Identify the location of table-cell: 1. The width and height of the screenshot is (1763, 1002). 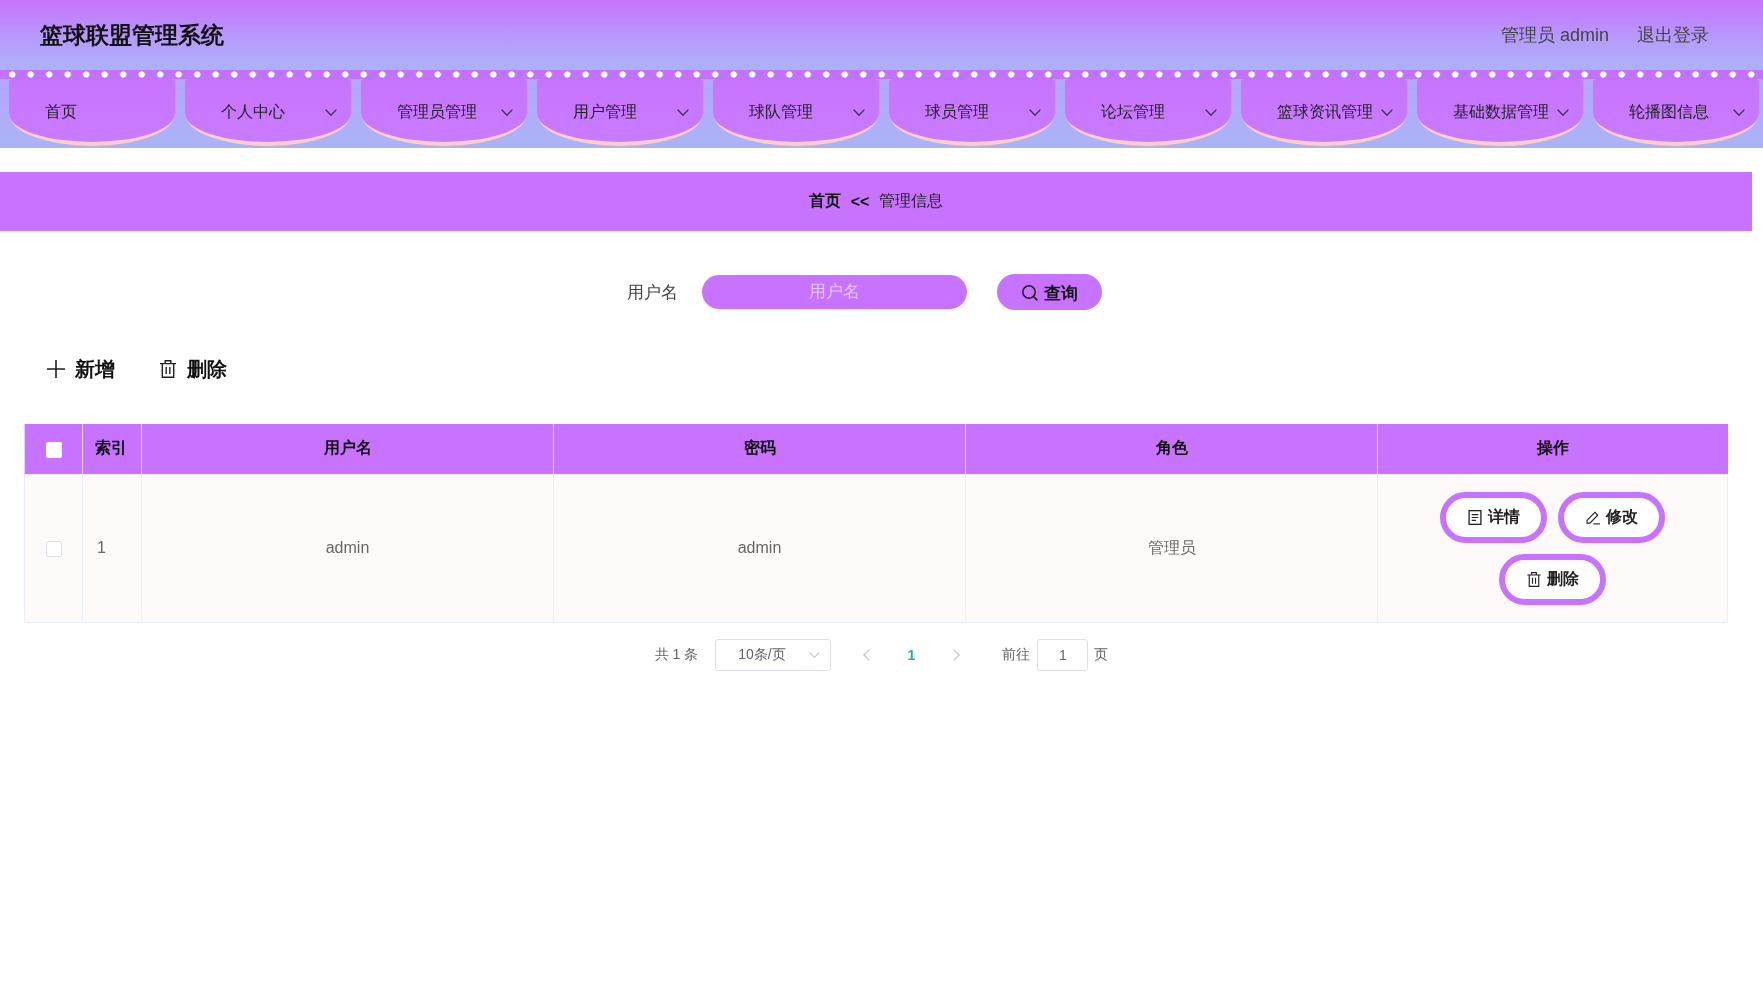
(112, 548).